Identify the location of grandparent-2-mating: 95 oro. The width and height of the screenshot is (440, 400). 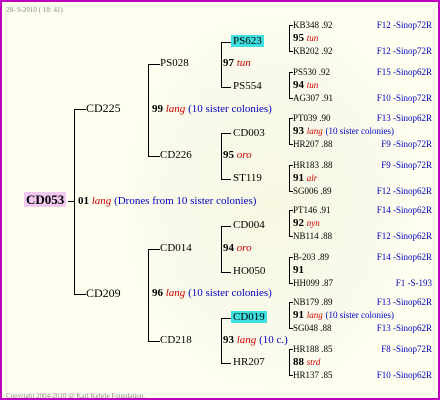
(237, 155).